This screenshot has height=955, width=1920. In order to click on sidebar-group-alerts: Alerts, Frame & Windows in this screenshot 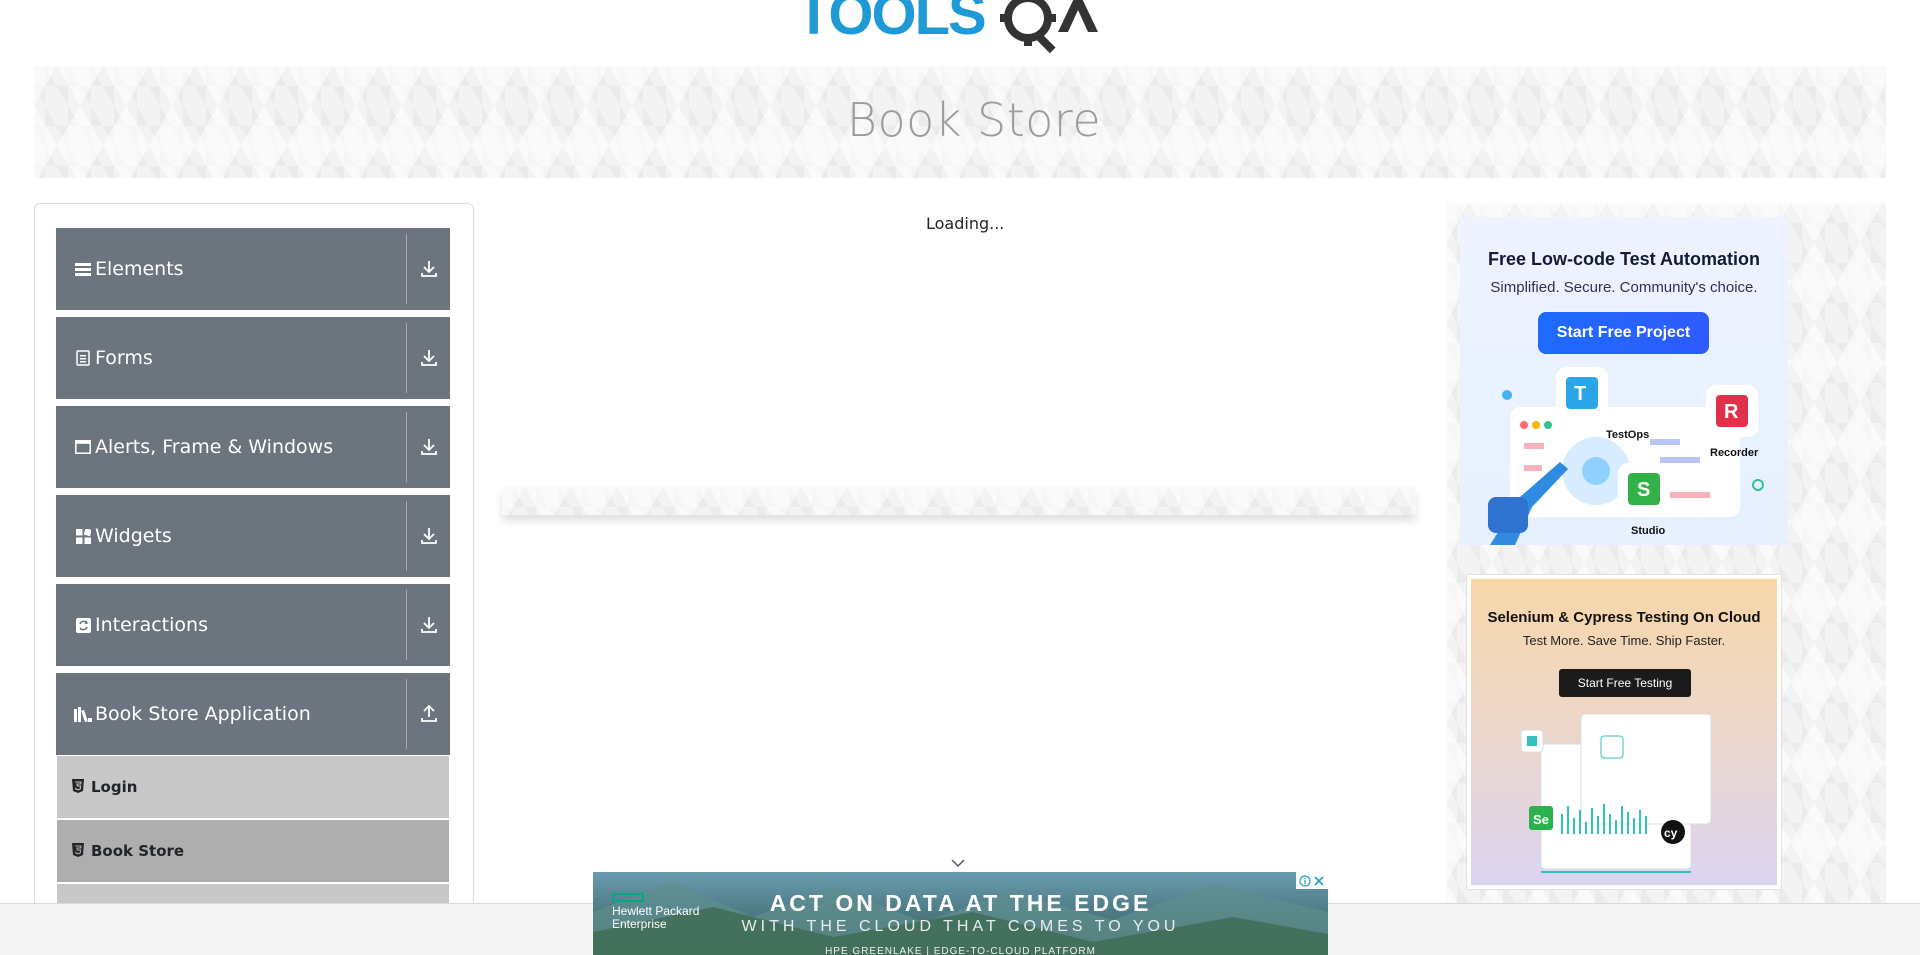, I will do `click(253, 447)`.